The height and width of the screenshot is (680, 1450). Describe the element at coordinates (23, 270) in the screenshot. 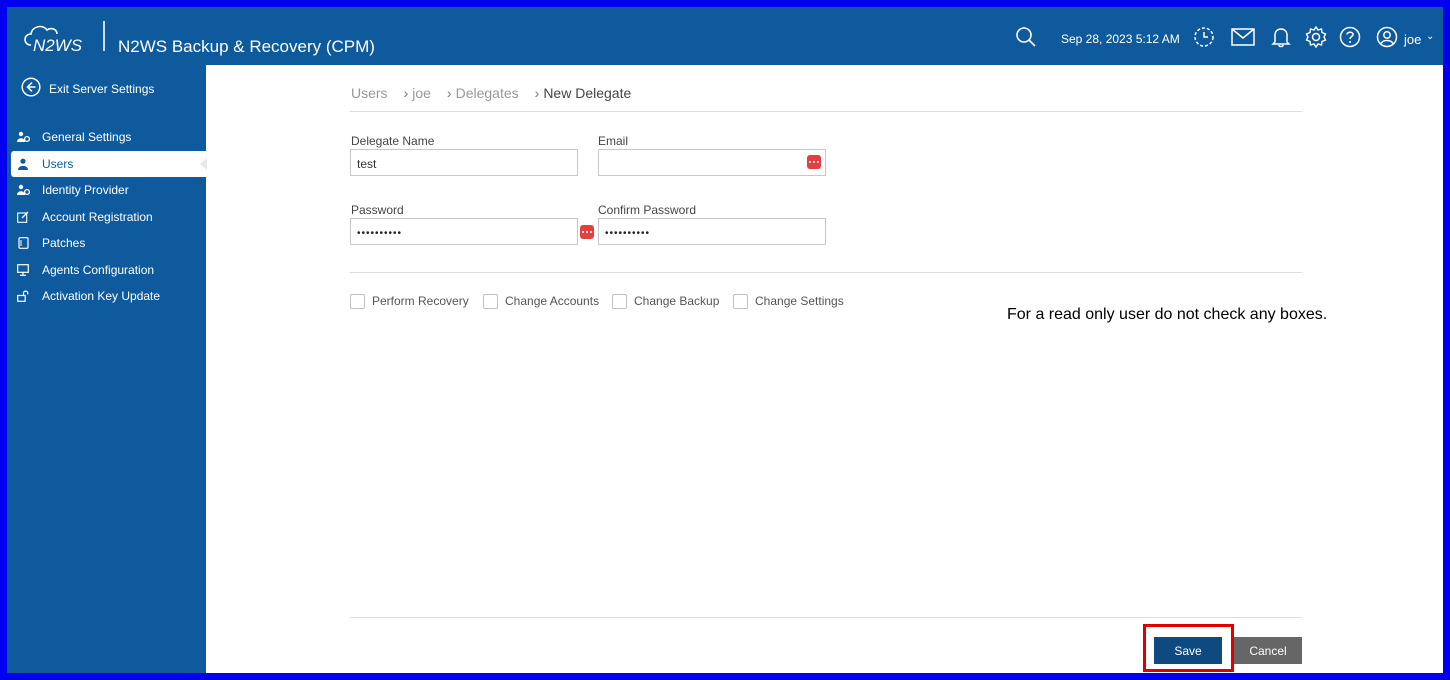

I see `monitor-icon` at that location.